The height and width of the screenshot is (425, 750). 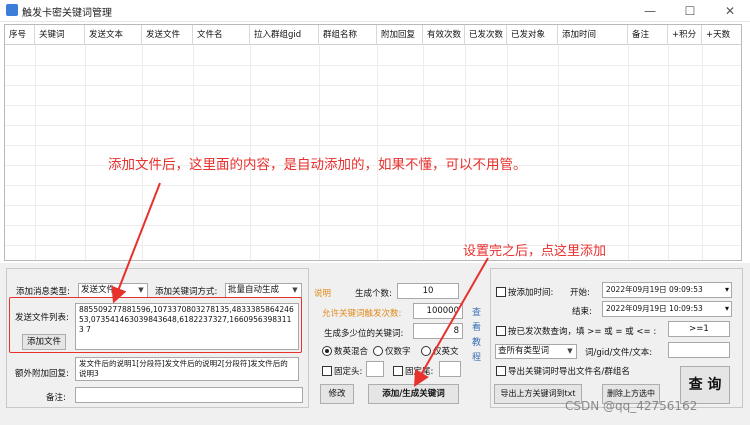 What do you see at coordinates (136, 243) in the screenshot?
I see `arrow-to-file-list` at bounding box center [136, 243].